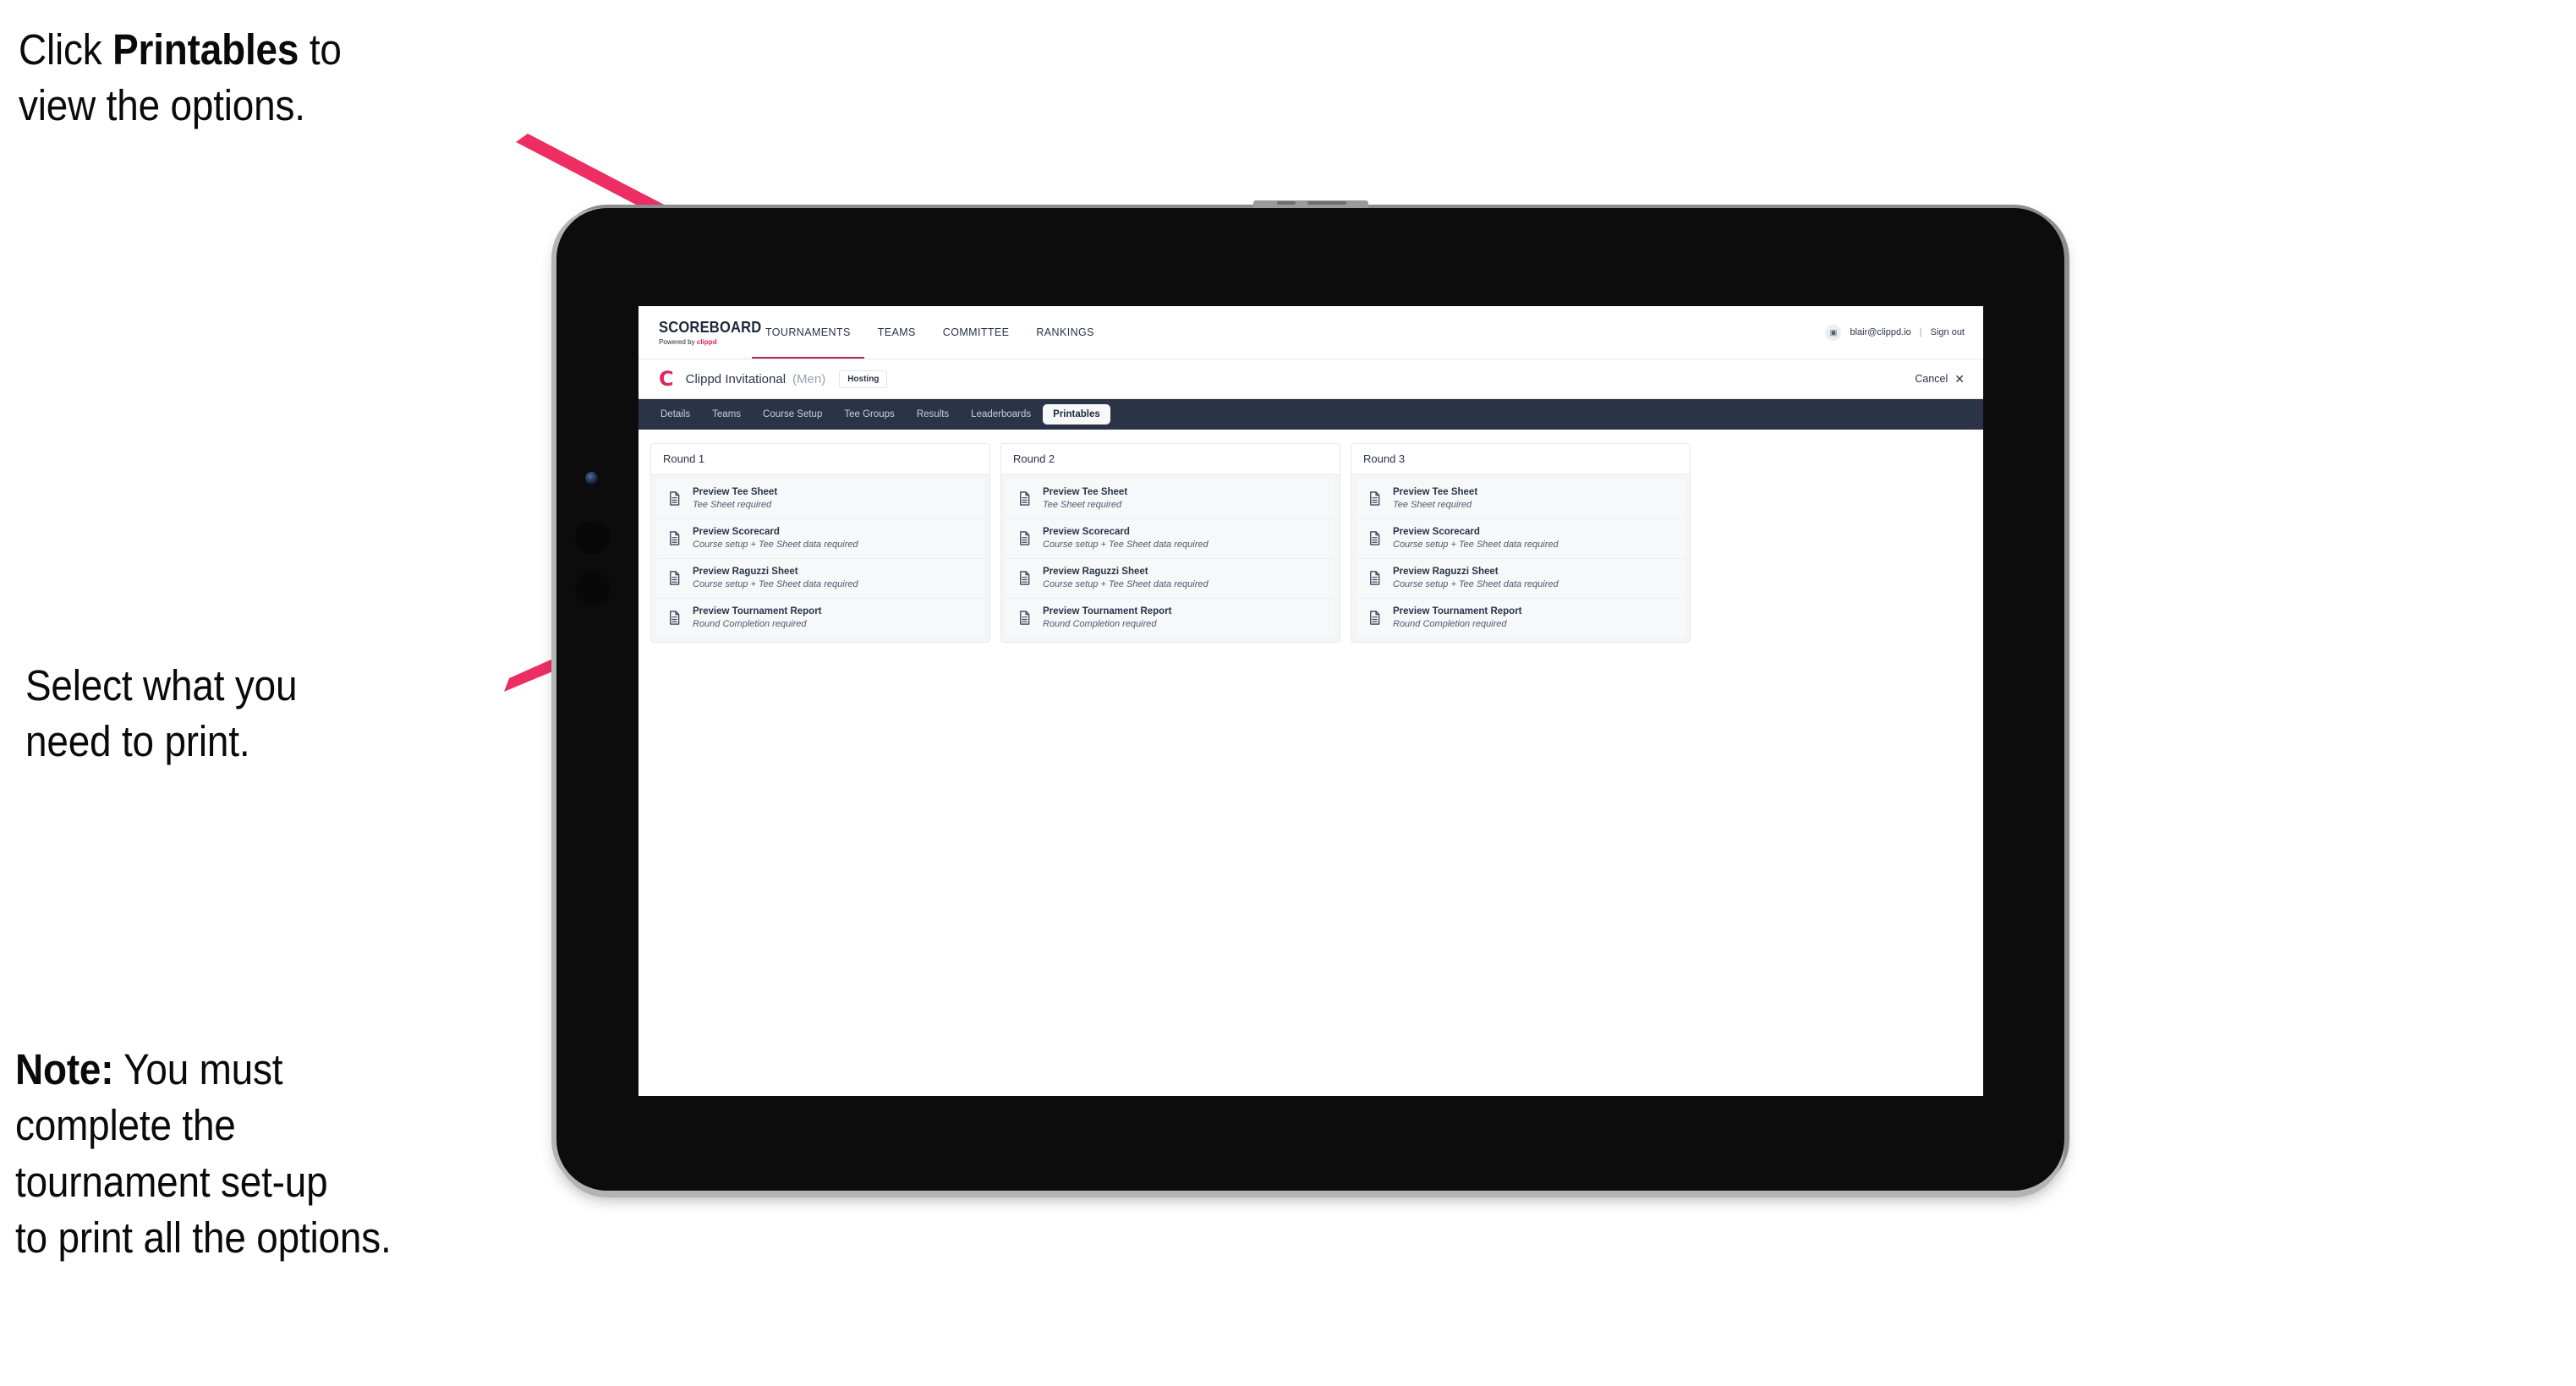 This screenshot has height=1386, width=2576. What do you see at coordinates (593, 538) in the screenshot?
I see `volume-up-button` at bounding box center [593, 538].